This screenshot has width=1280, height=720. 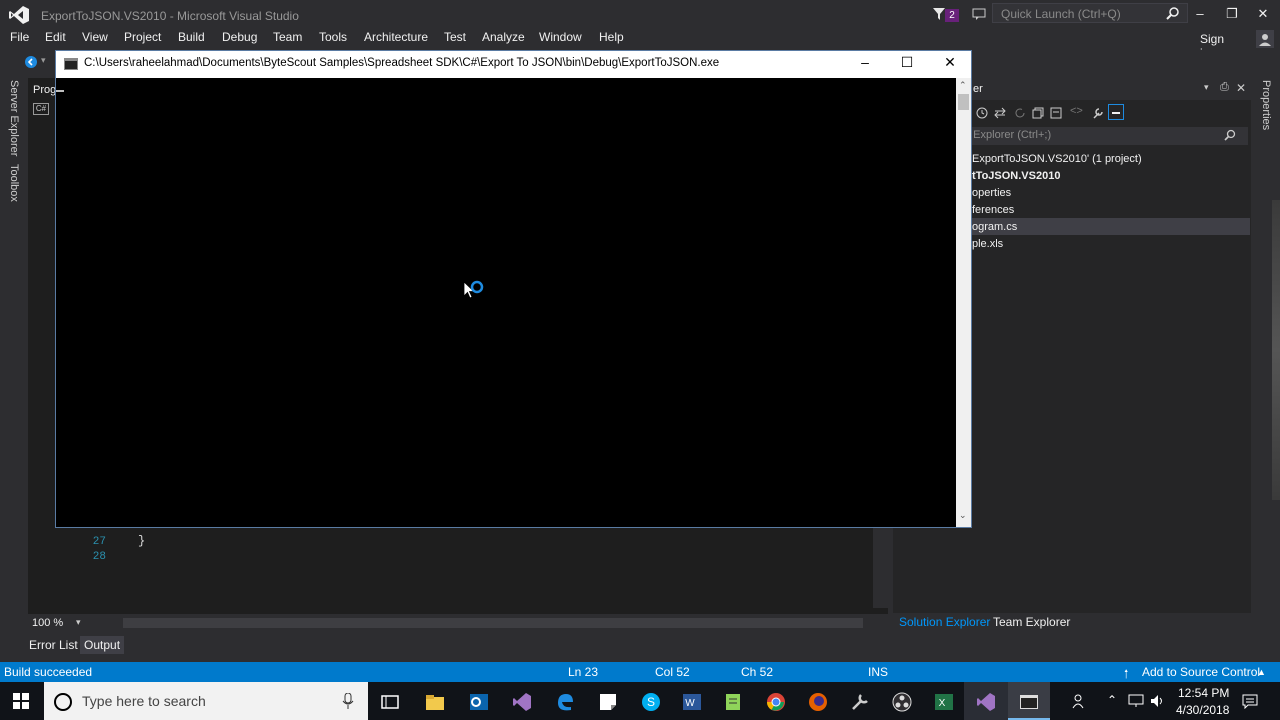 What do you see at coordinates (1080, 701) in the screenshot?
I see `people-icon` at bounding box center [1080, 701].